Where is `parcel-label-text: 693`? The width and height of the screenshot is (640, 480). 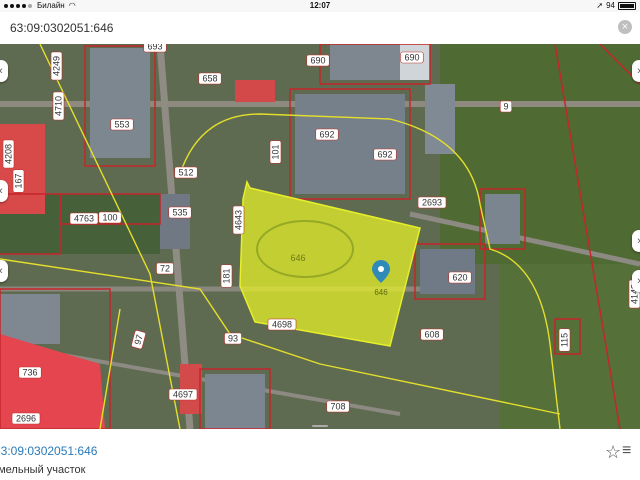
parcel-label-text: 693 is located at coordinates (154, 48).